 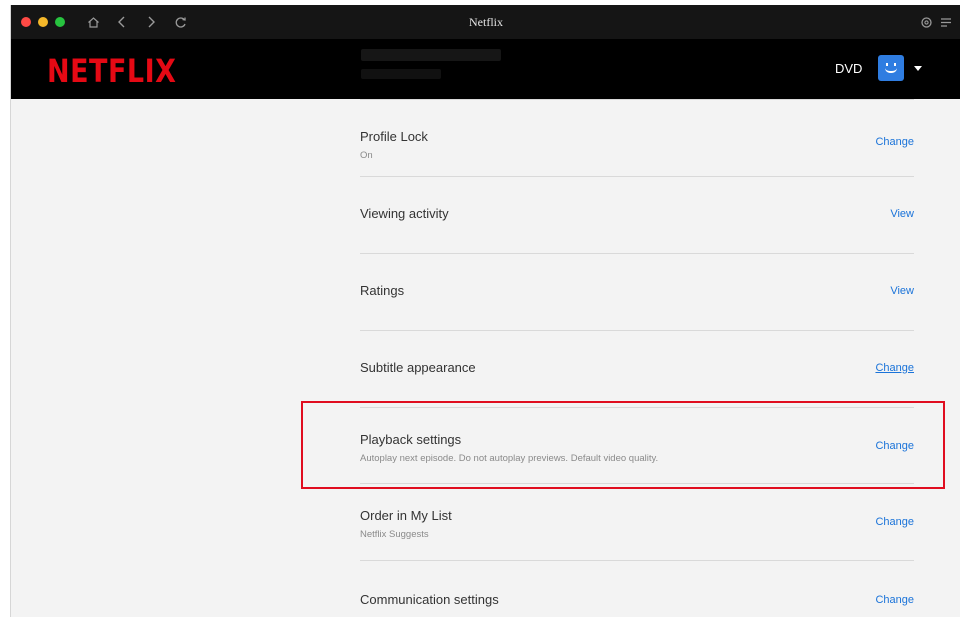 I want to click on setting-label: Profile Lock, so click(x=394, y=136).